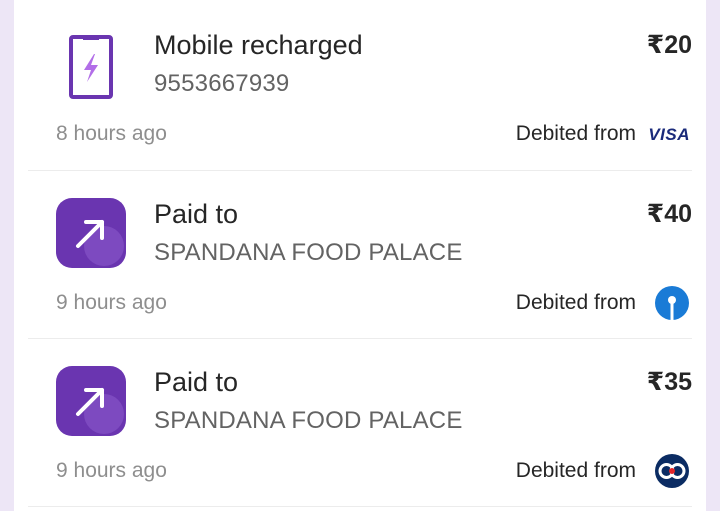  What do you see at coordinates (669, 134) in the screenshot?
I see `visa-logo: VISA` at bounding box center [669, 134].